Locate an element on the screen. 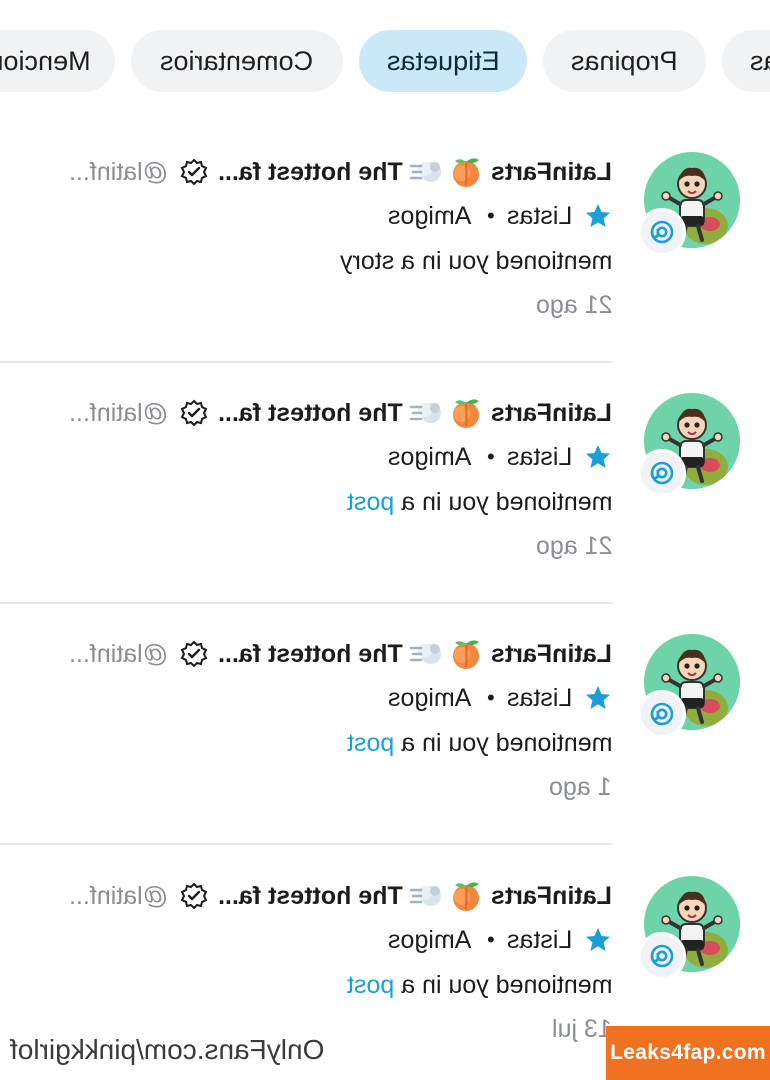 This screenshot has height=1080, width=770. tab-label: Etiquetas is located at coordinates (443, 61).